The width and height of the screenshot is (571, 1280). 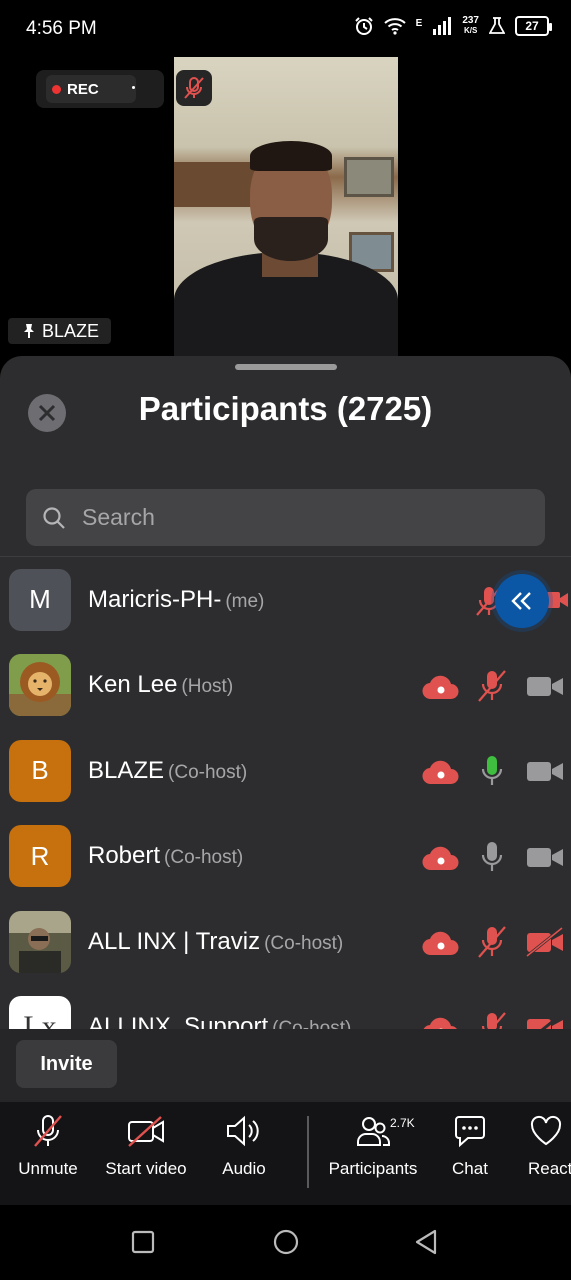 What do you see at coordinates (207, 687) in the screenshot?
I see `participant-role: (Host)` at bounding box center [207, 687].